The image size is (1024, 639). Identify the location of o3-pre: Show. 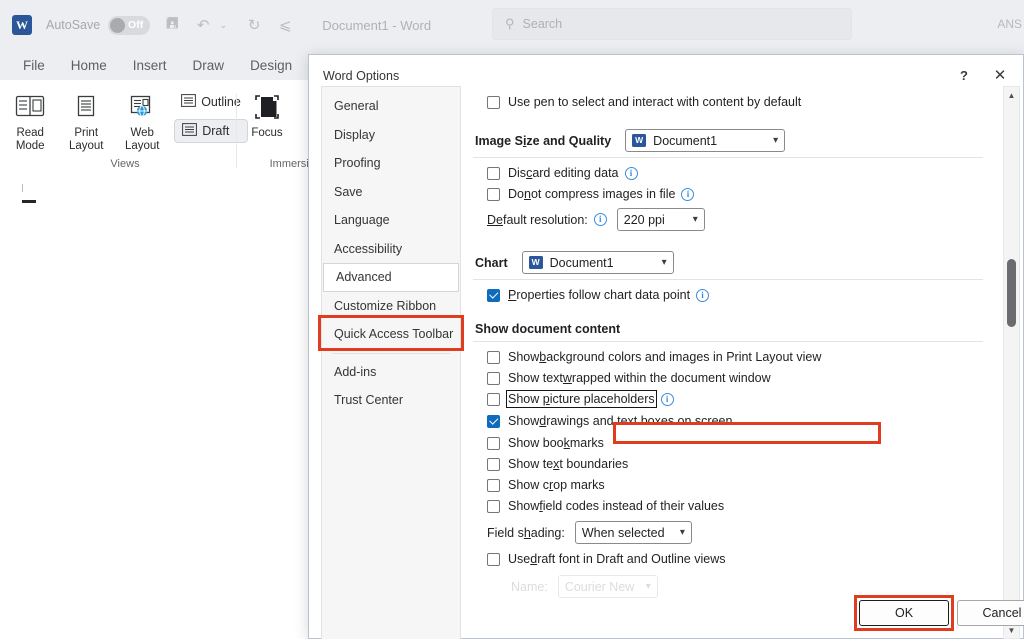
(524, 421).